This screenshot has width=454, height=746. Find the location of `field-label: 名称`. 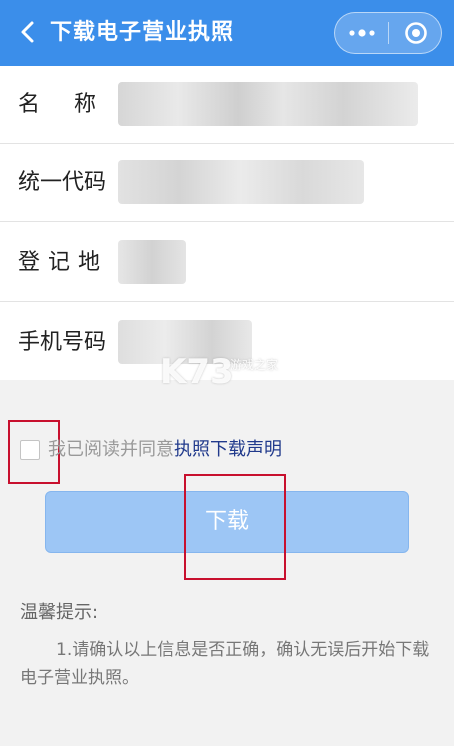

field-label: 名称 is located at coordinates (74, 104).